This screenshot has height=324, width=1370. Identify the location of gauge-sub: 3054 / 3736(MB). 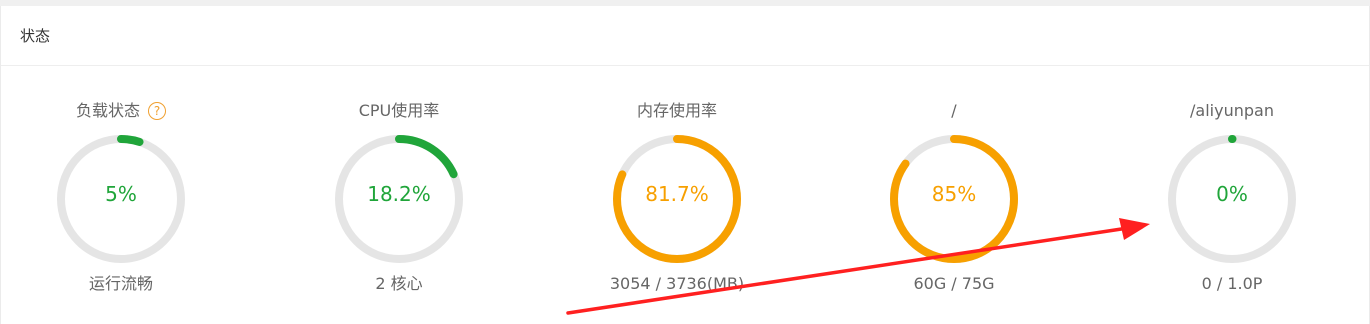
(677, 283).